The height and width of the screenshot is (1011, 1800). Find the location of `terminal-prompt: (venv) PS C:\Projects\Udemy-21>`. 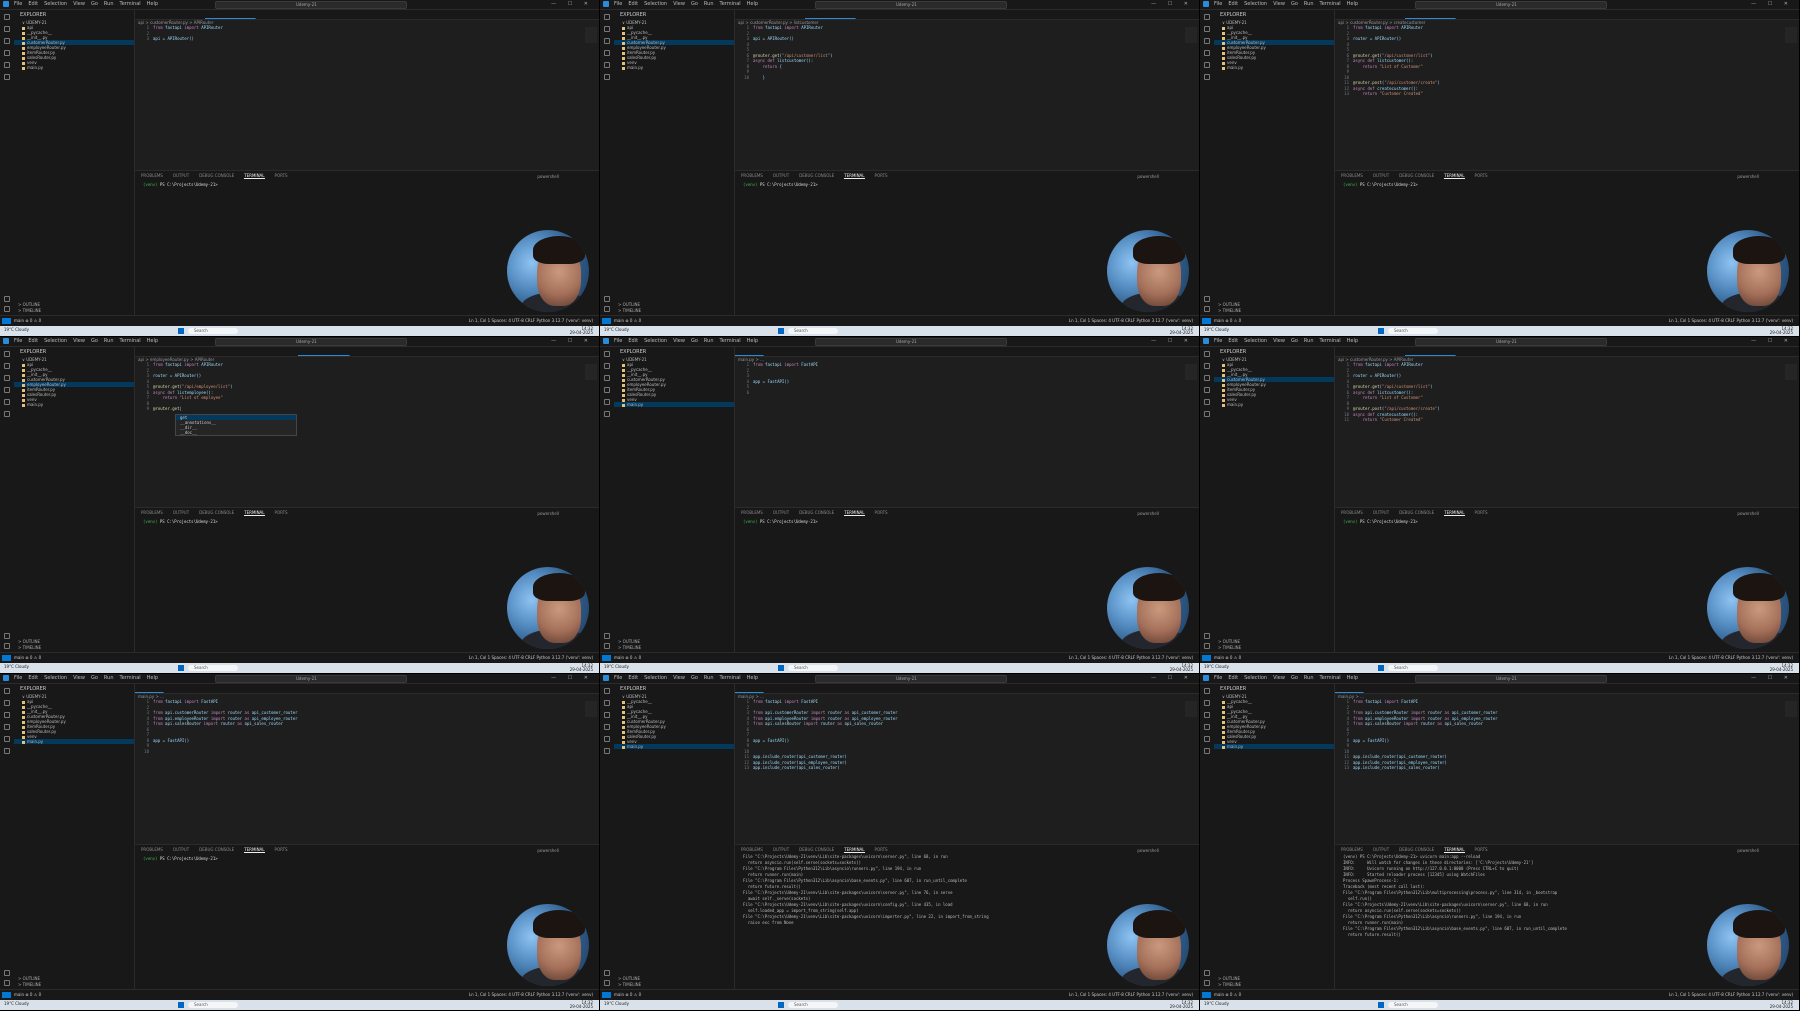

terminal-prompt: (venv) PS C:\Projects\Udemy-21> is located at coordinates (967, 184).